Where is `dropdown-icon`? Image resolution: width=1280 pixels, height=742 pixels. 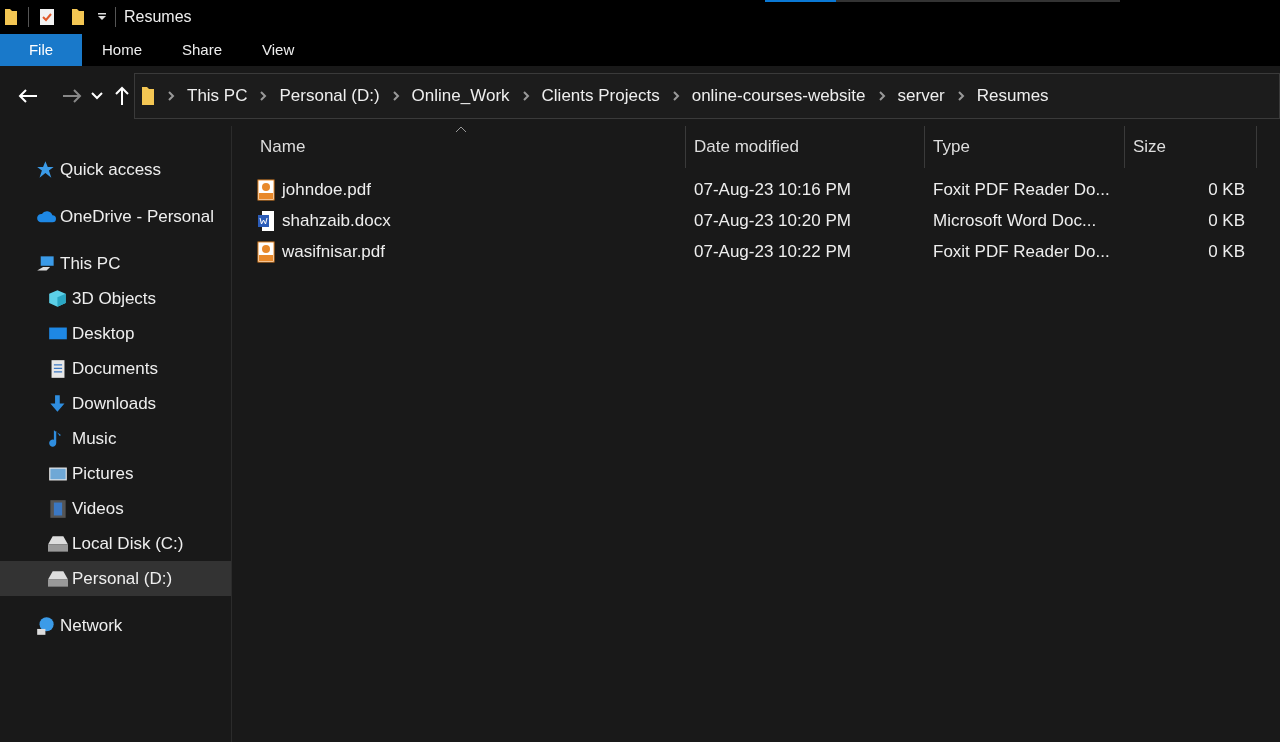
dropdown-icon is located at coordinates (102, 17).